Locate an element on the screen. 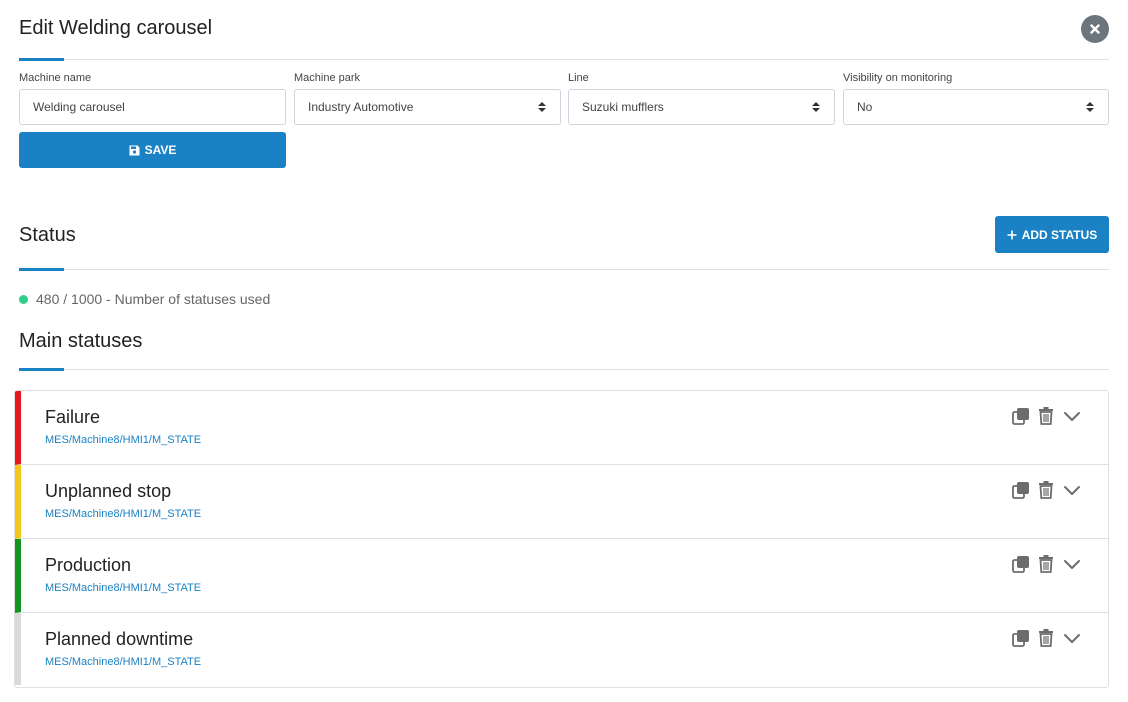  main-statuses-title: Main statuses is located at coordinates (81, 341).